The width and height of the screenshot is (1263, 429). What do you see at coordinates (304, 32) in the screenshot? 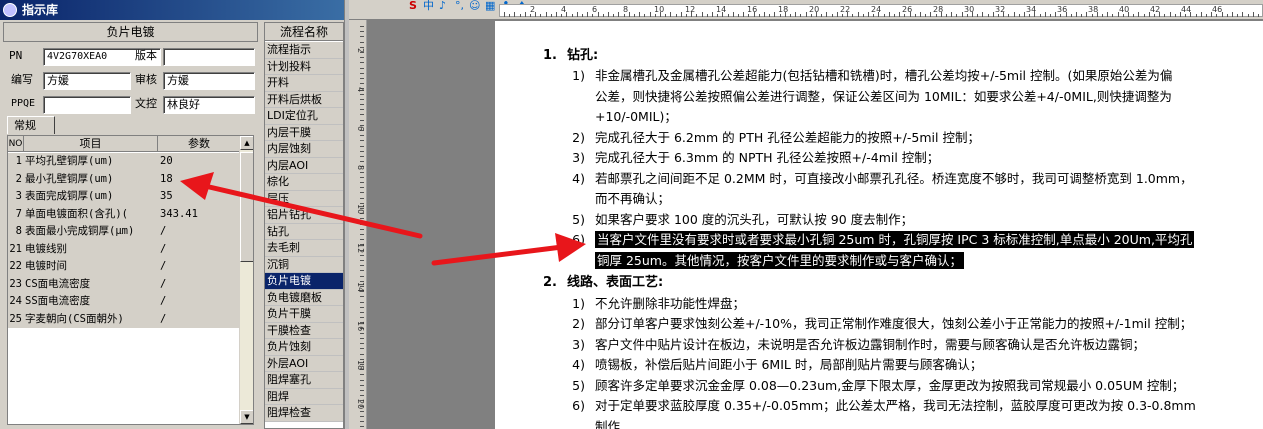
I see `flow-list-header: 流程名称` at bounding box center [304, 32].